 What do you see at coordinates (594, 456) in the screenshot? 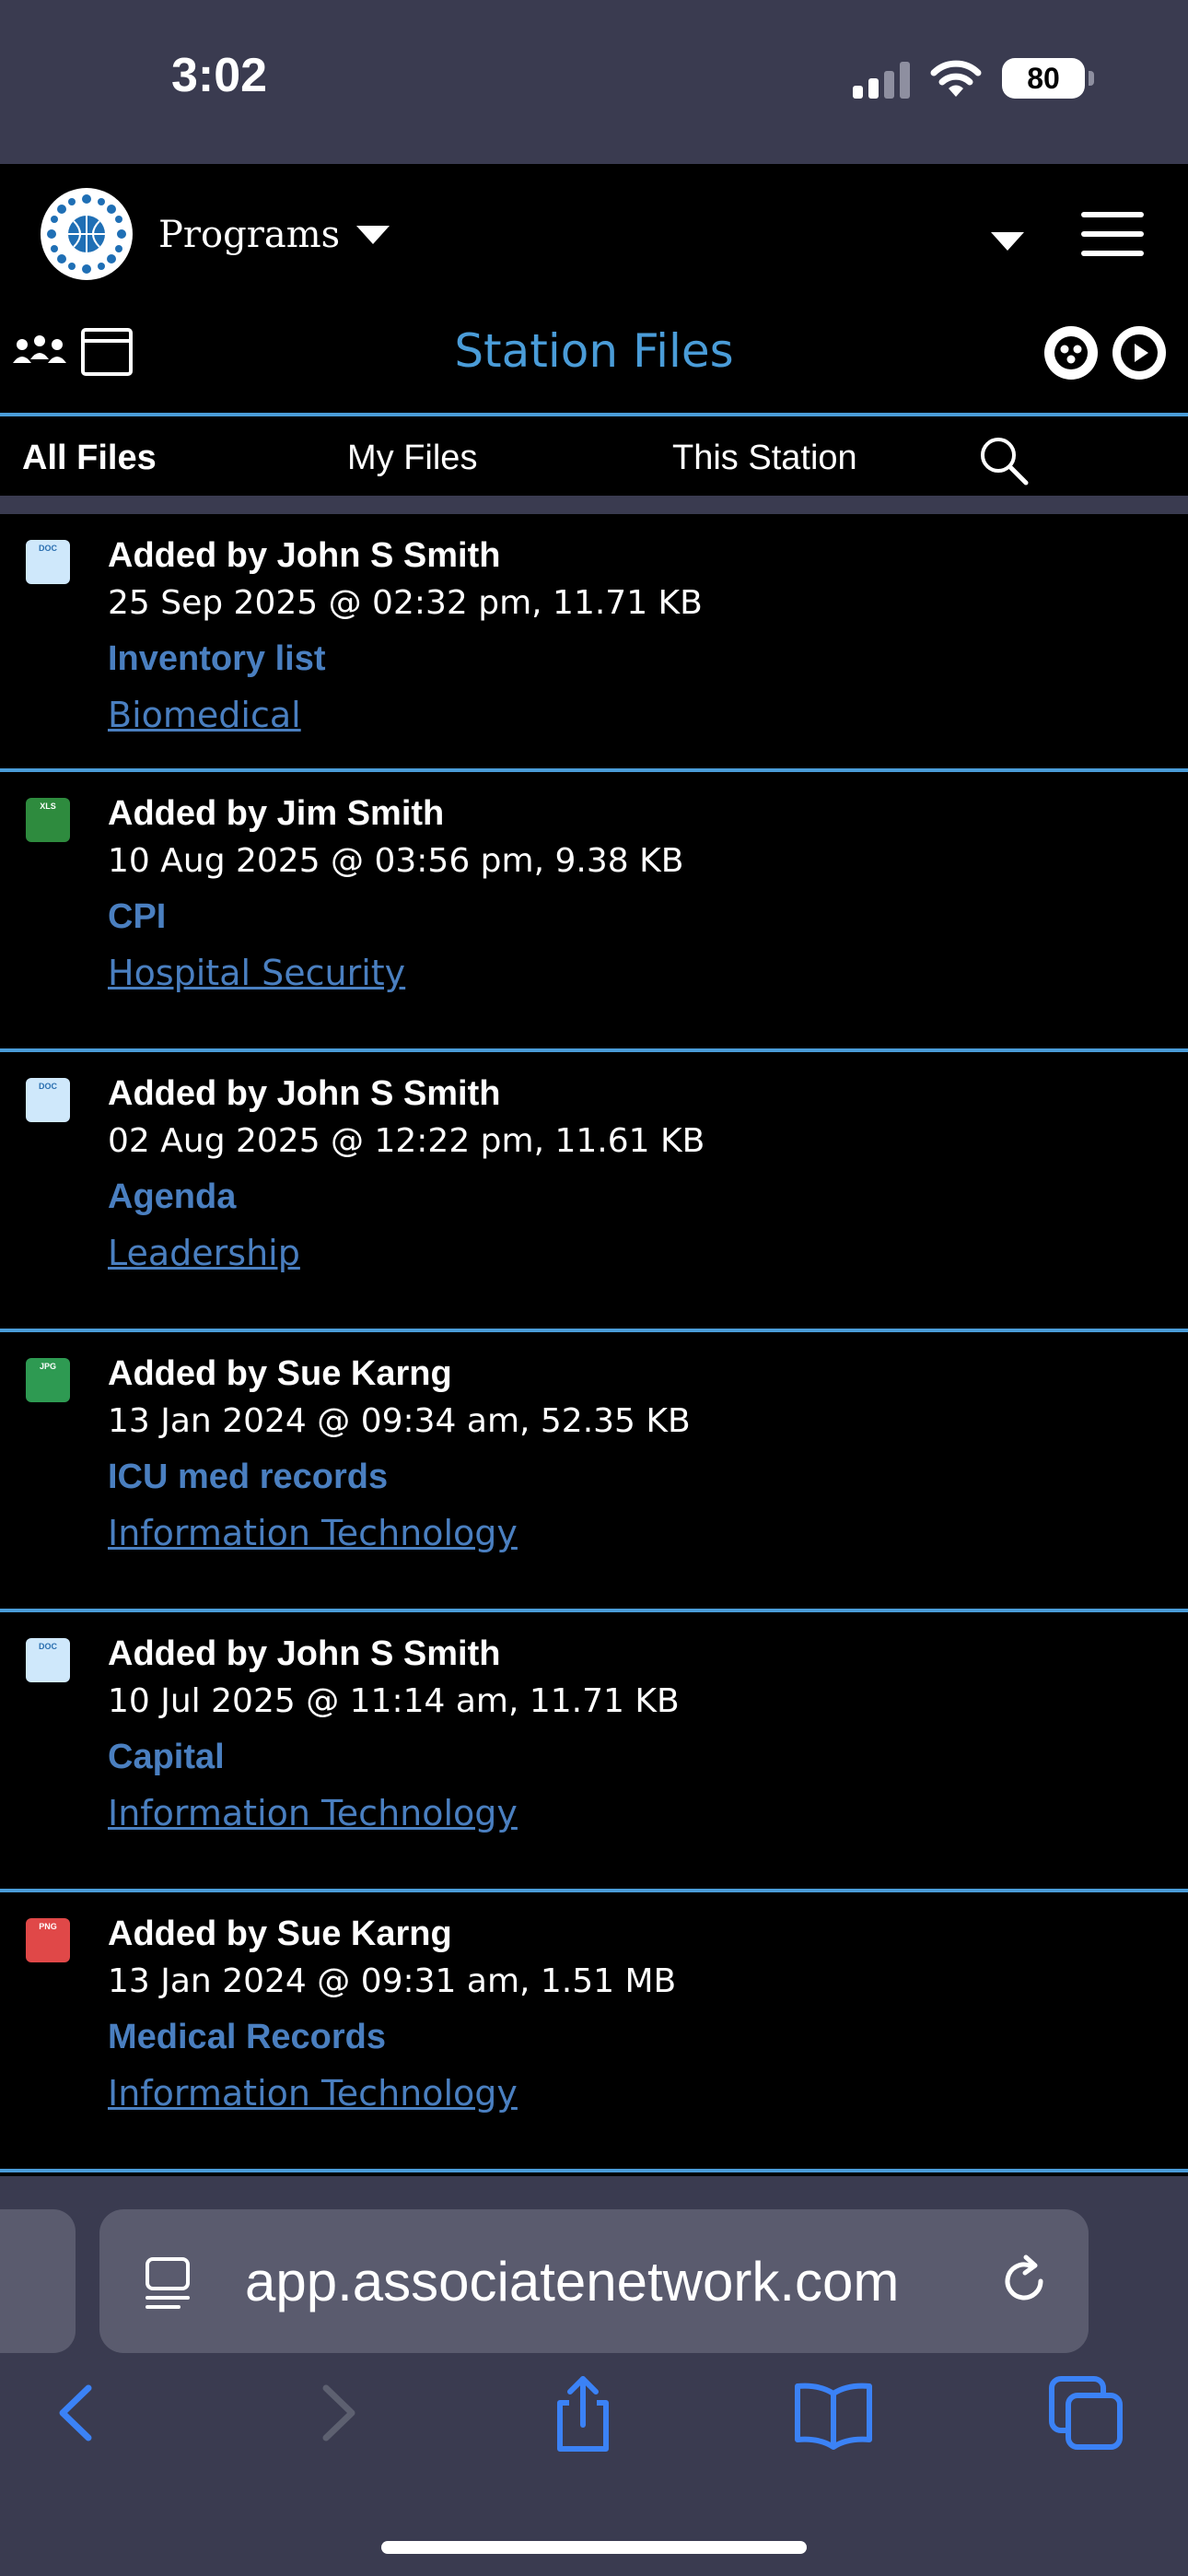
I see `file-tabs: All Files My Files This Station` at bounding box center [594, 456].